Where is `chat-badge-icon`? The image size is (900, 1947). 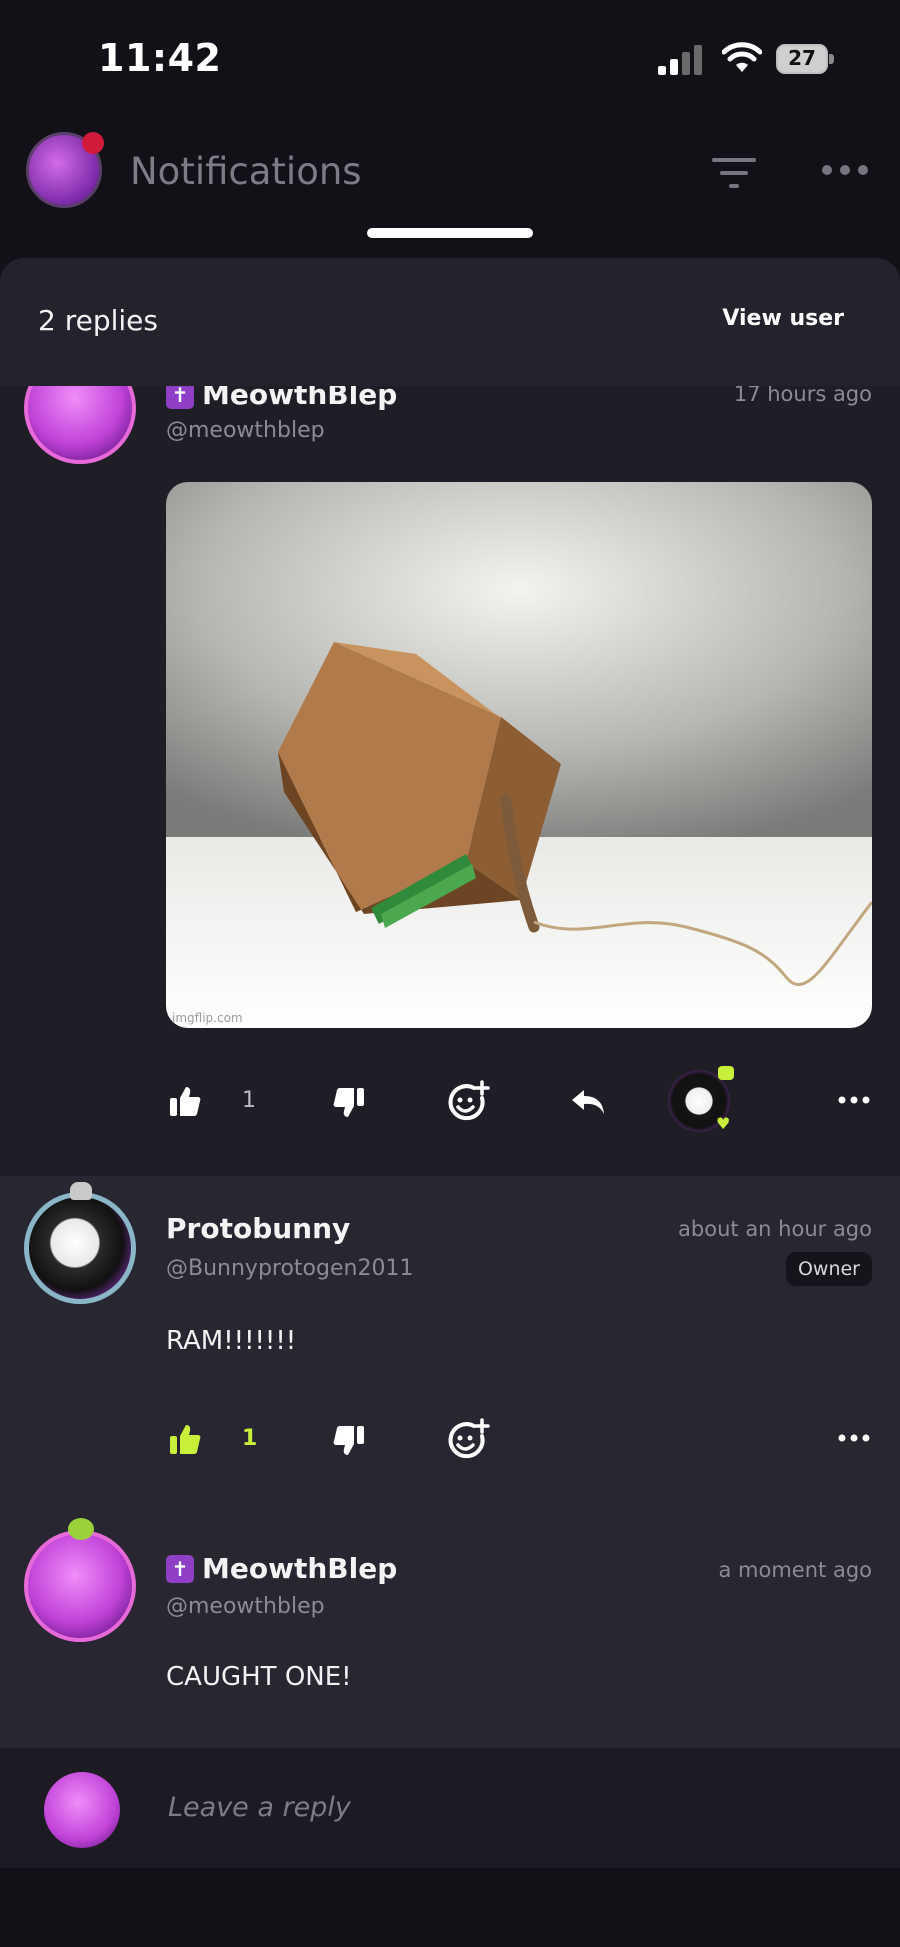
chat-badge-icon is located at coordinates (726, 1073).